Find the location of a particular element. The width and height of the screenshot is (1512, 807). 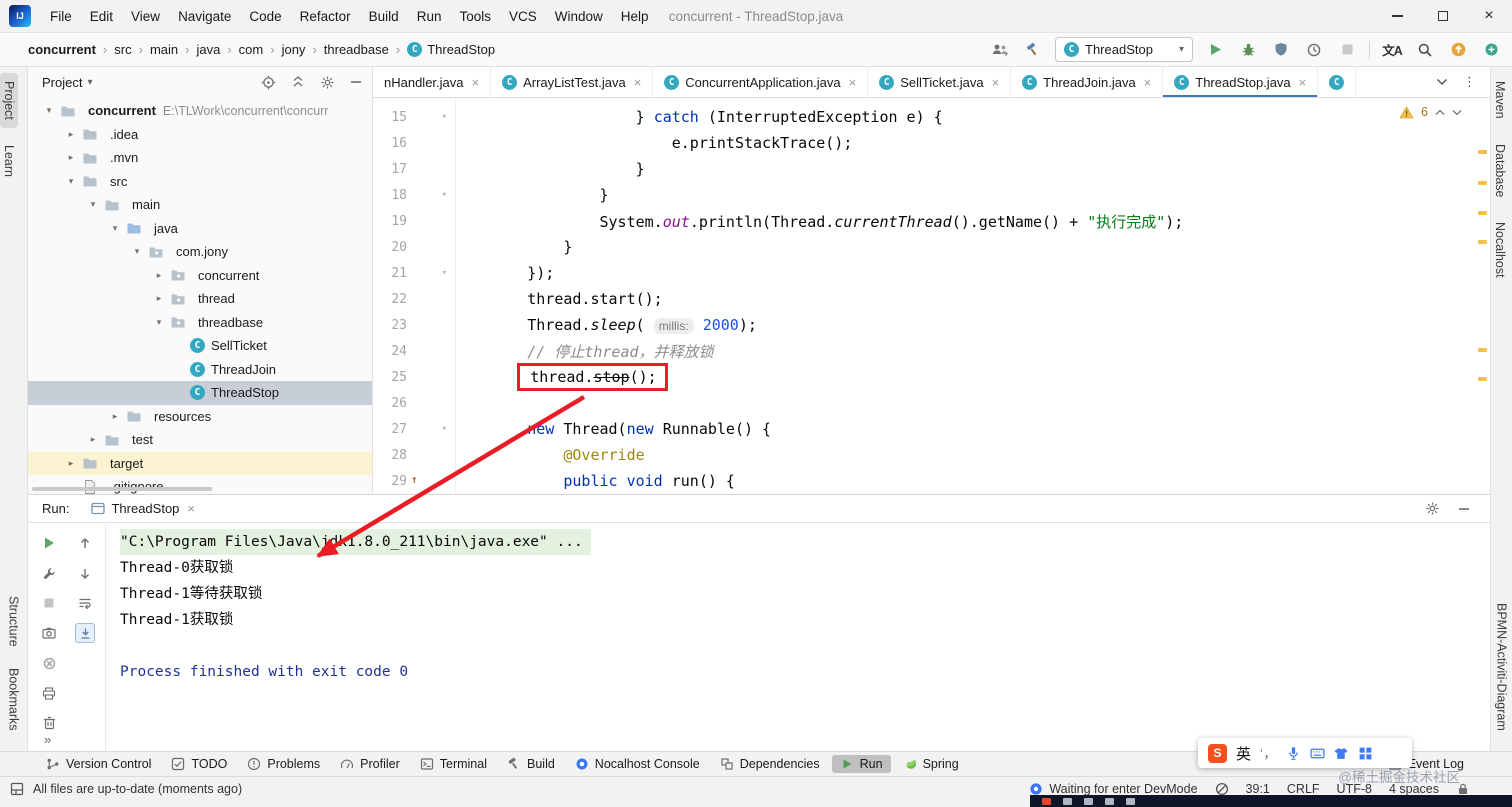

toolwindow-button-dependencies: Dependencies is located at coordinates (770, 764).